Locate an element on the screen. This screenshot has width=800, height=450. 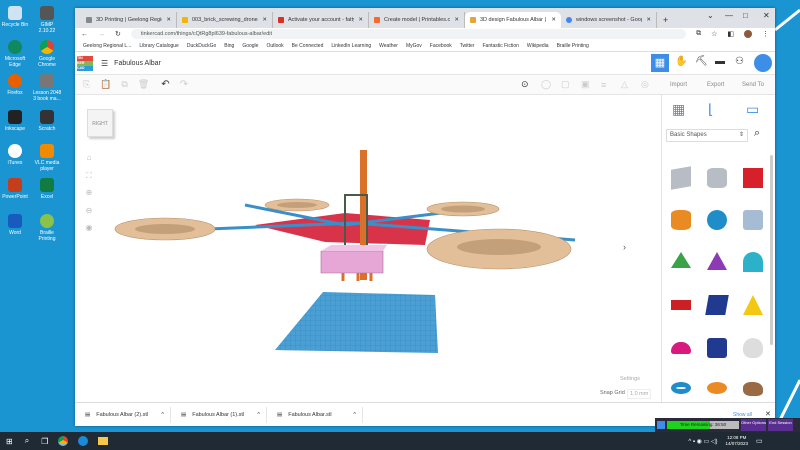
desktop-icon: GIMP 2.10.22 is located at coordinates (47, 20).